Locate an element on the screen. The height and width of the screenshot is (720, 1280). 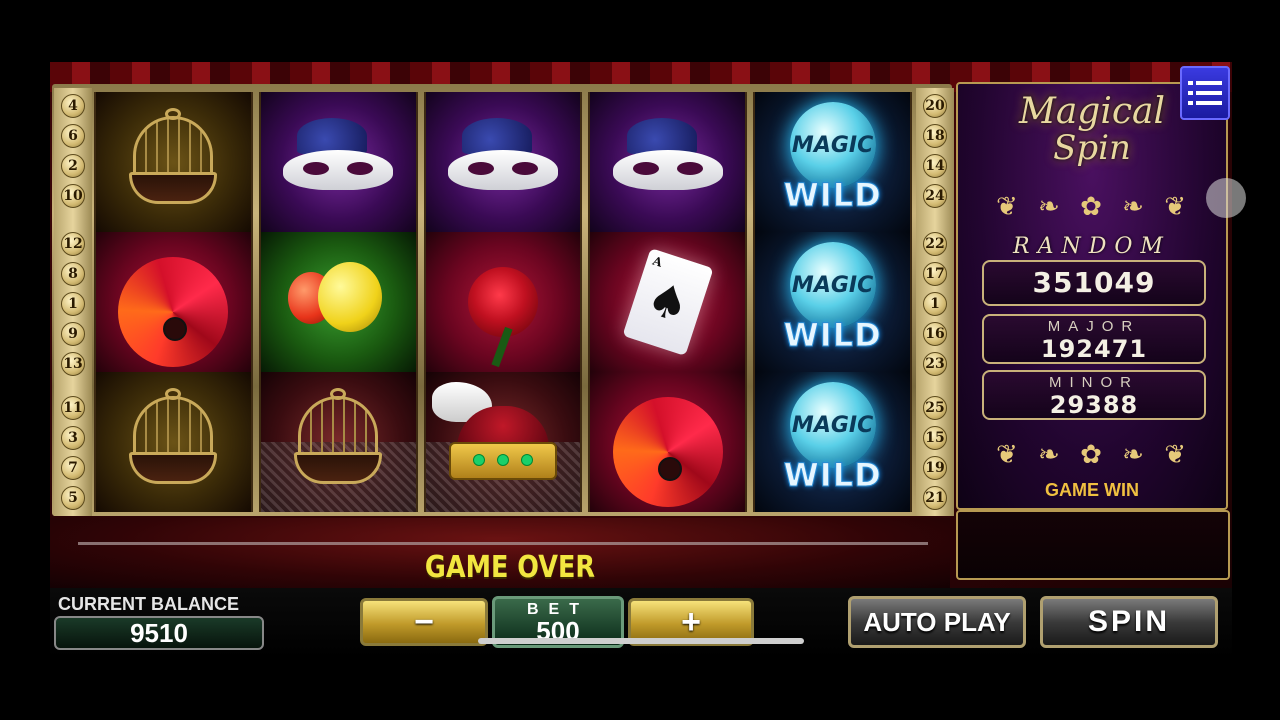
payline-numbers-right: 20 18 14 24 22 17 1 16 23 25 15 19 21 is located at coordinates (935, 302).